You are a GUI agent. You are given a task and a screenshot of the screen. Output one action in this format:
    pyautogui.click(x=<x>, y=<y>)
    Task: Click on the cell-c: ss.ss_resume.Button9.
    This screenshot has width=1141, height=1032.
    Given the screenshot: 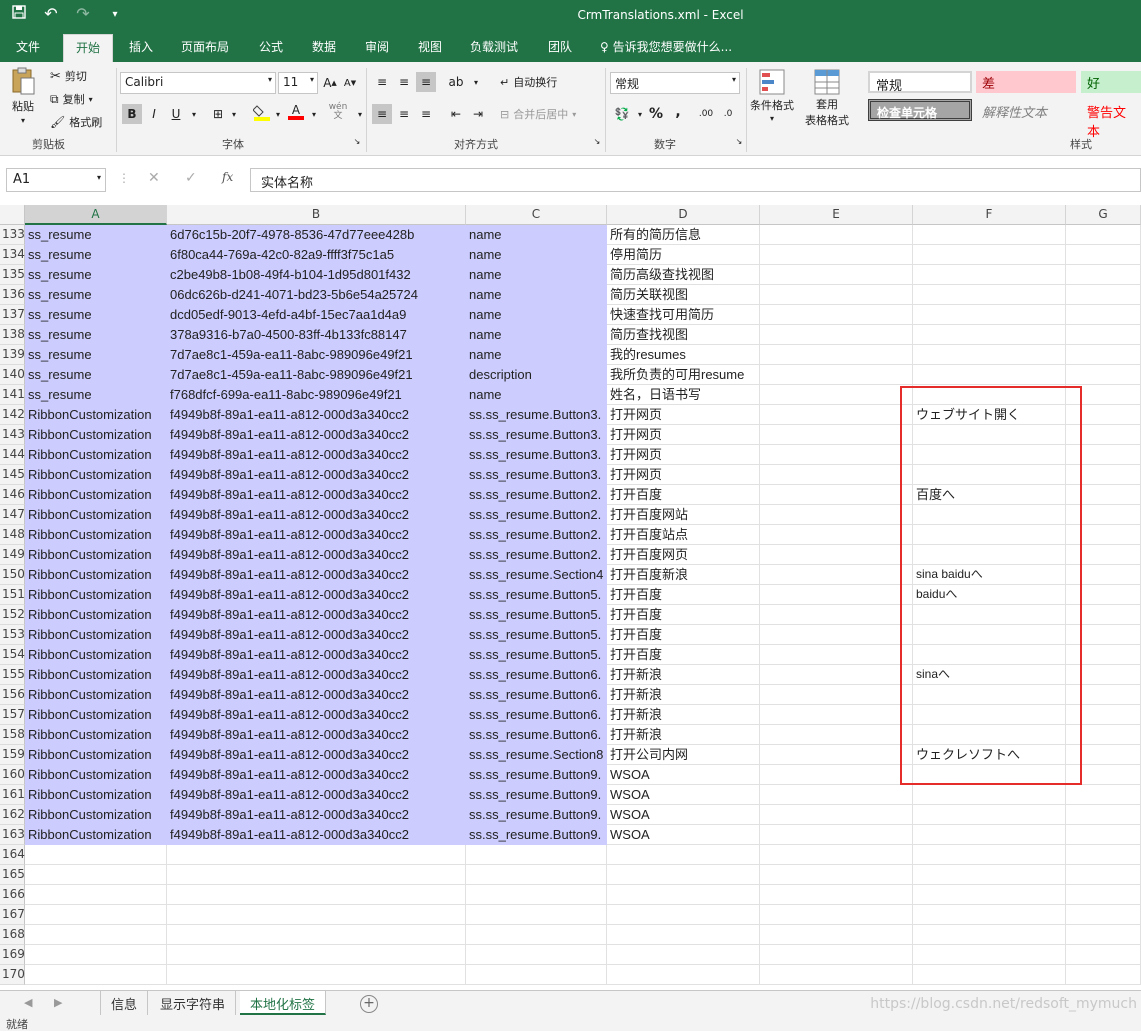 What is the action you would take?
    pyautogui.click(x=536, y=775)
    